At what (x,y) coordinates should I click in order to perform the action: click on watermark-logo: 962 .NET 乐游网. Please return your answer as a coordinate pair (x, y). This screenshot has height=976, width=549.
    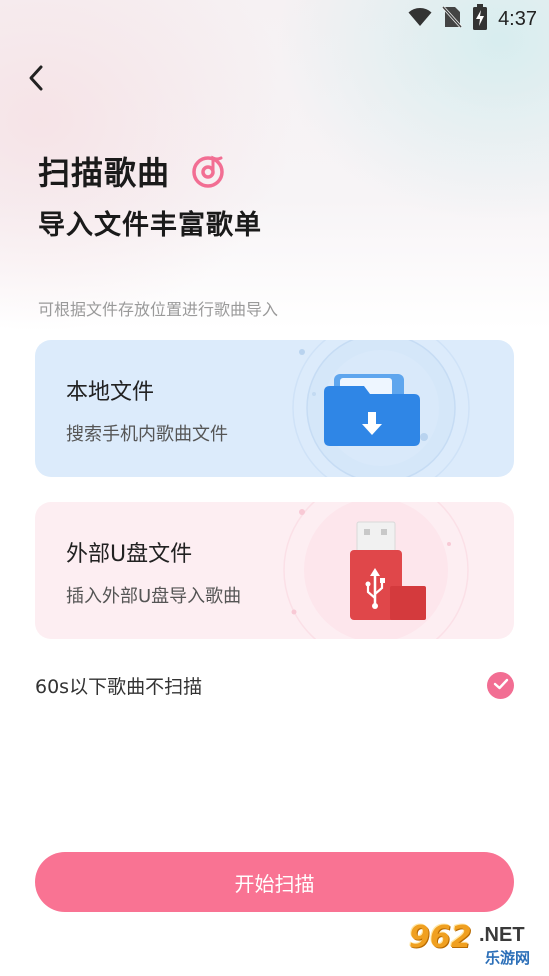
    Looking at the image, I should click on (475, 945).